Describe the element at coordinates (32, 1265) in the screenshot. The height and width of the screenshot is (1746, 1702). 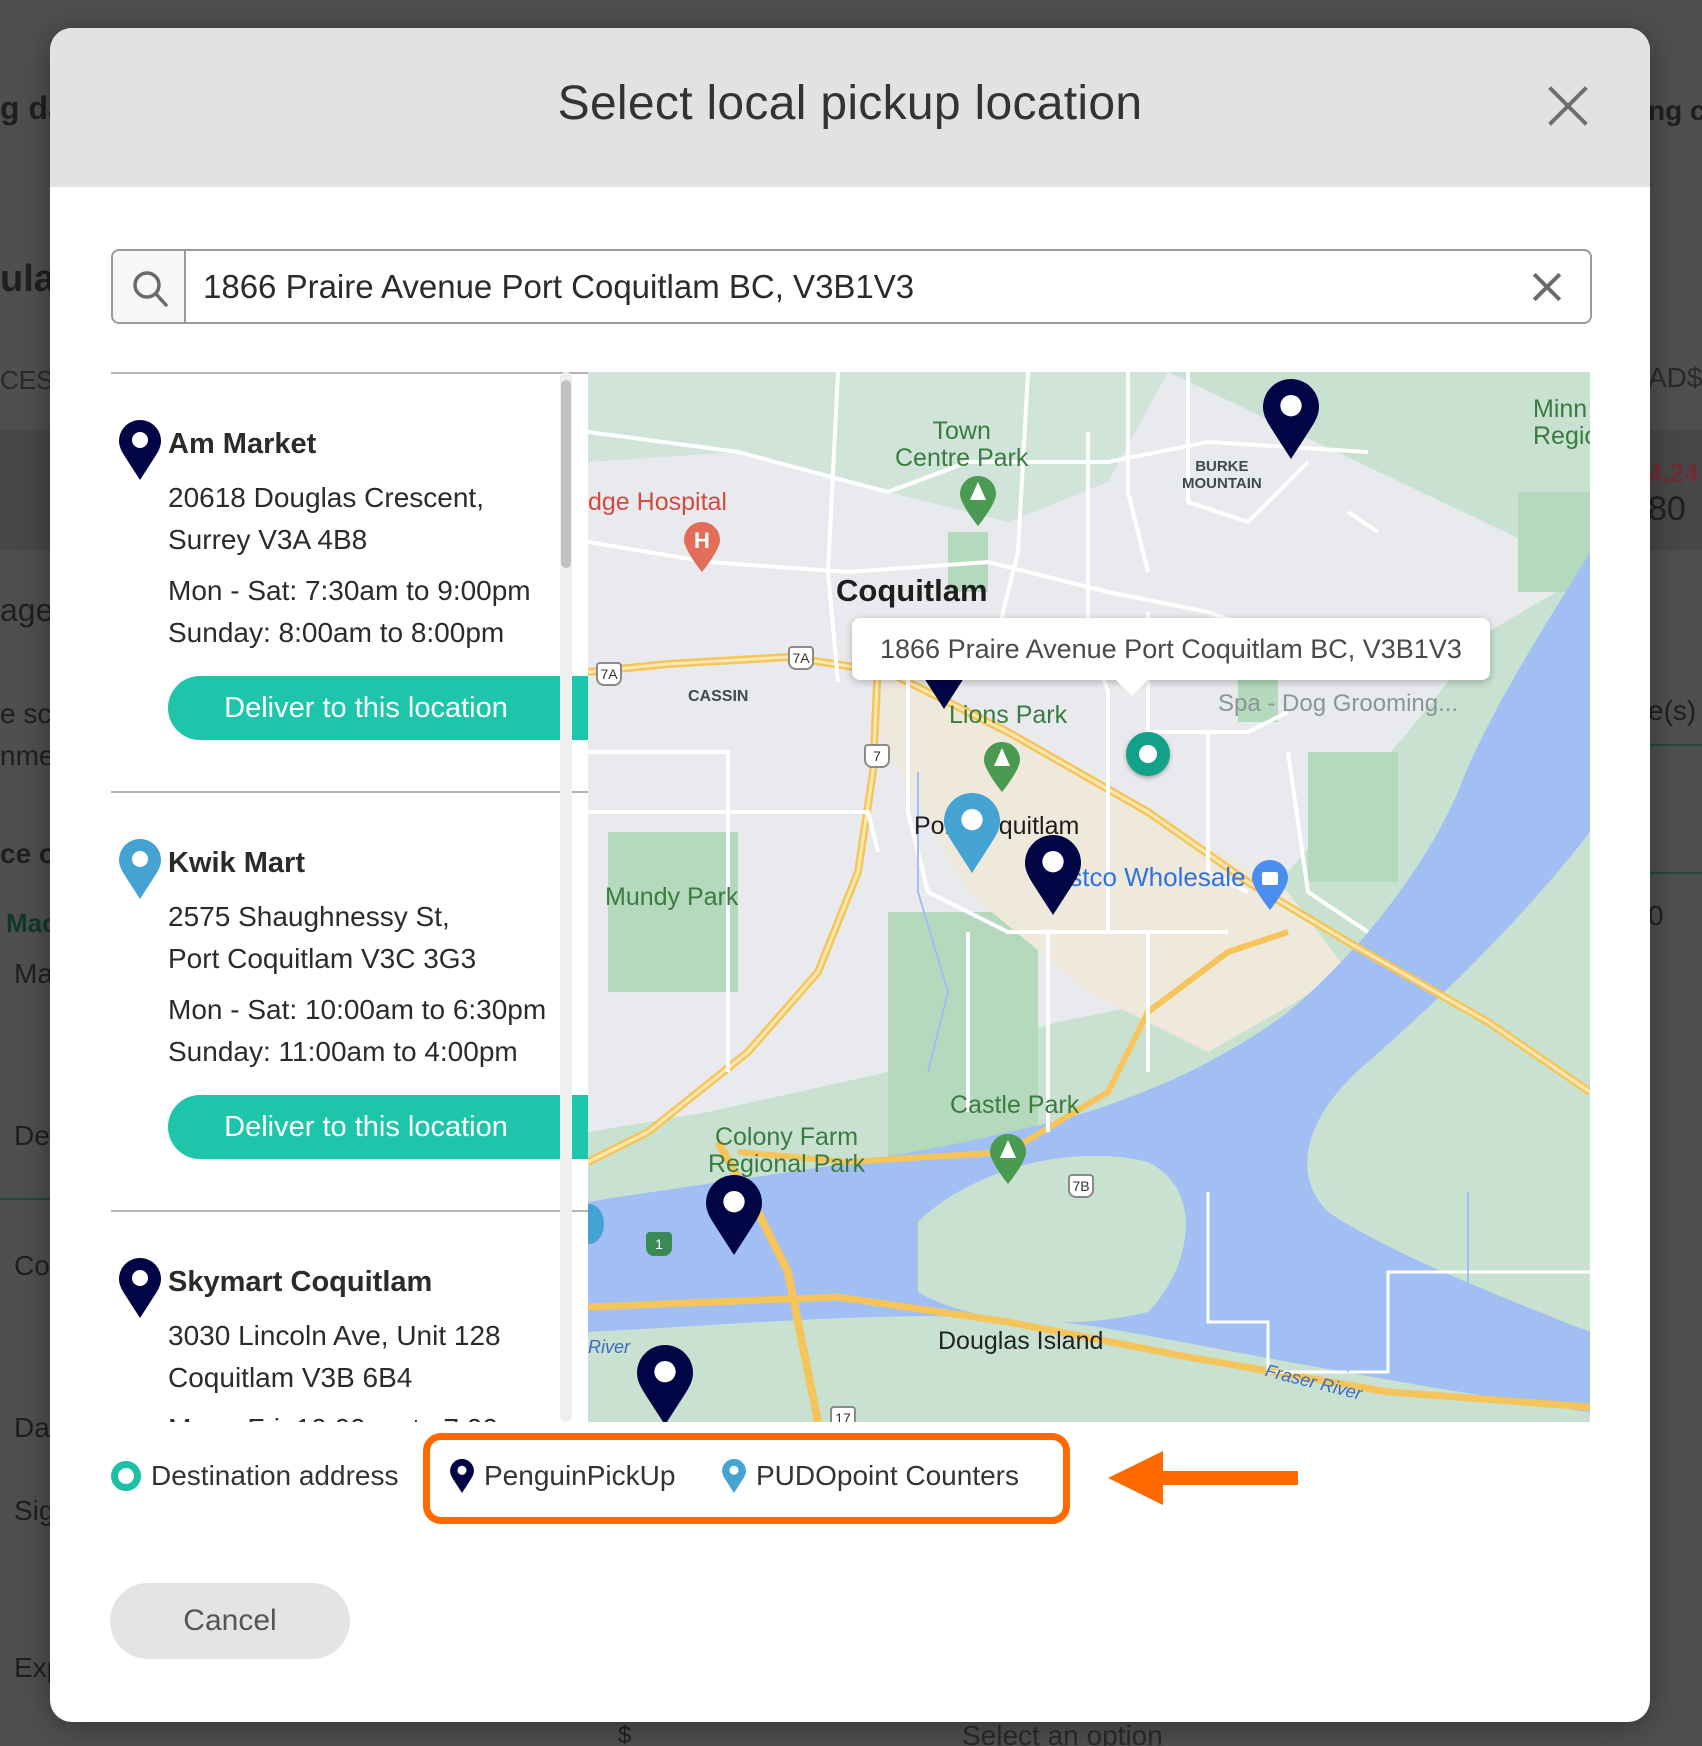
I see `bg-text: Co` at that location.